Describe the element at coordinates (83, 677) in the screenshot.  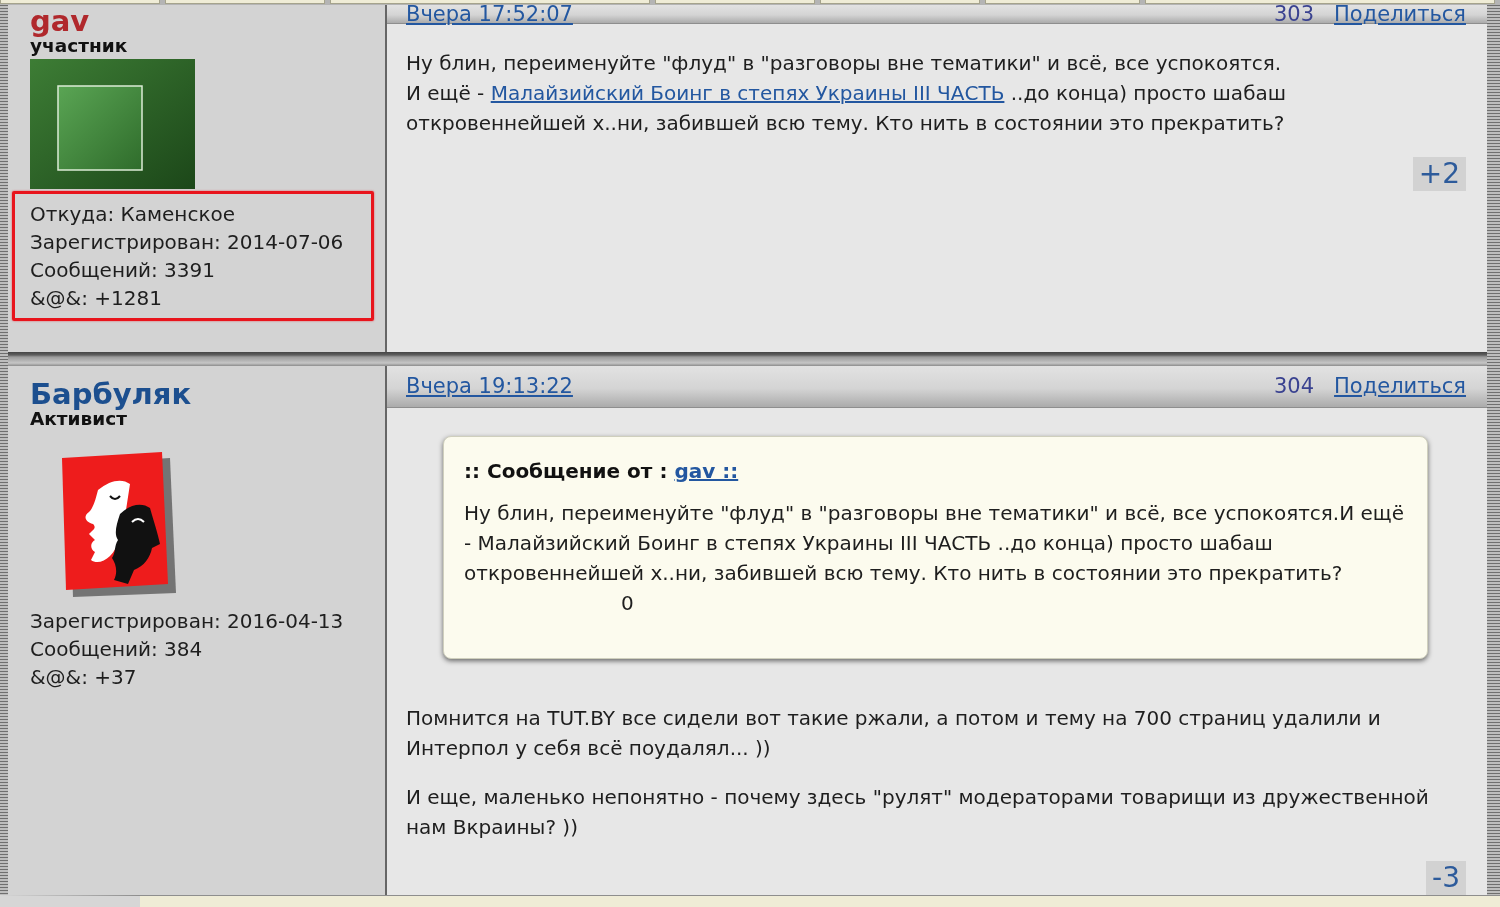
I see `profile-detail: &@&: +37` at that location.